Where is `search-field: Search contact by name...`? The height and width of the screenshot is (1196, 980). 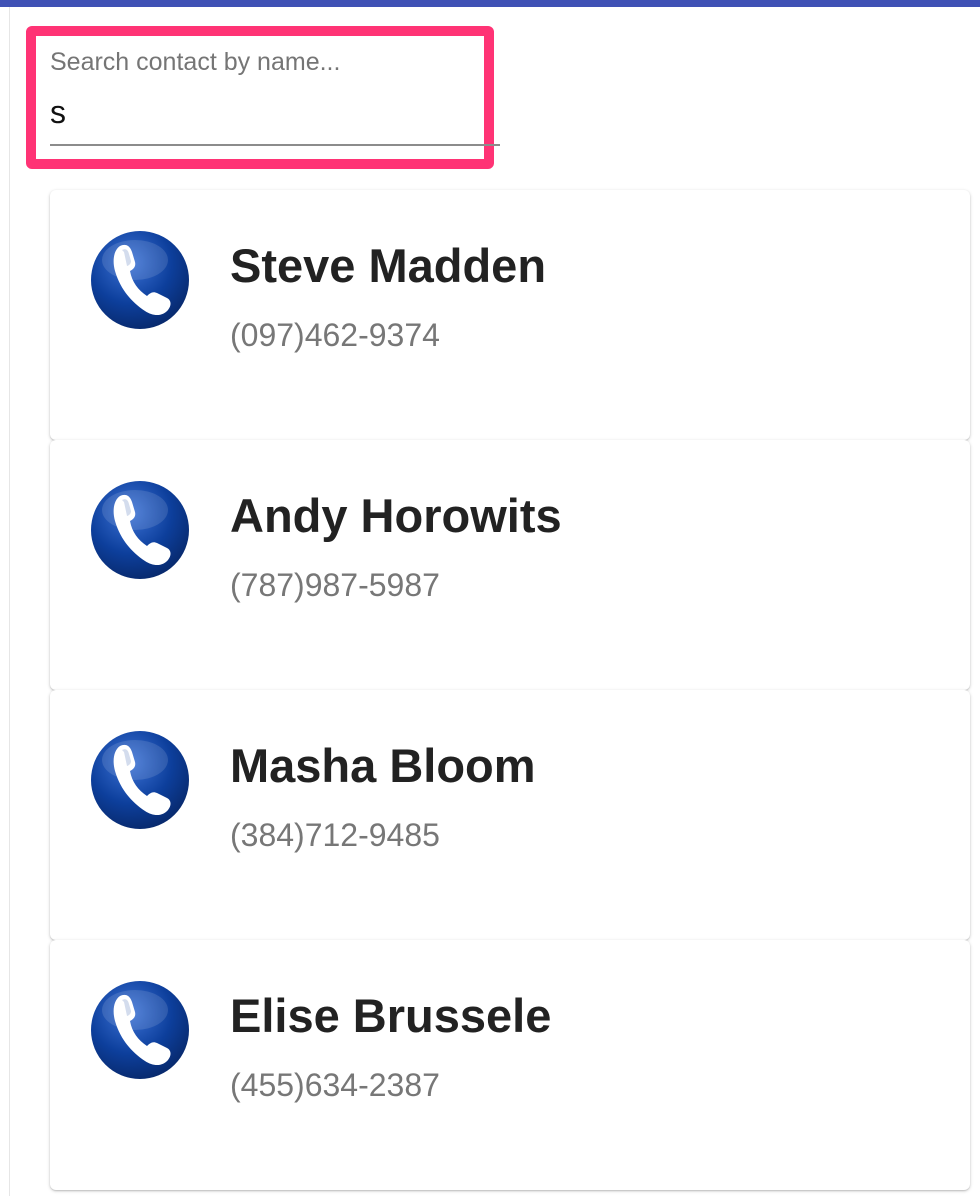 search-field: Search contact by name... is located at coordinates (275, 93).